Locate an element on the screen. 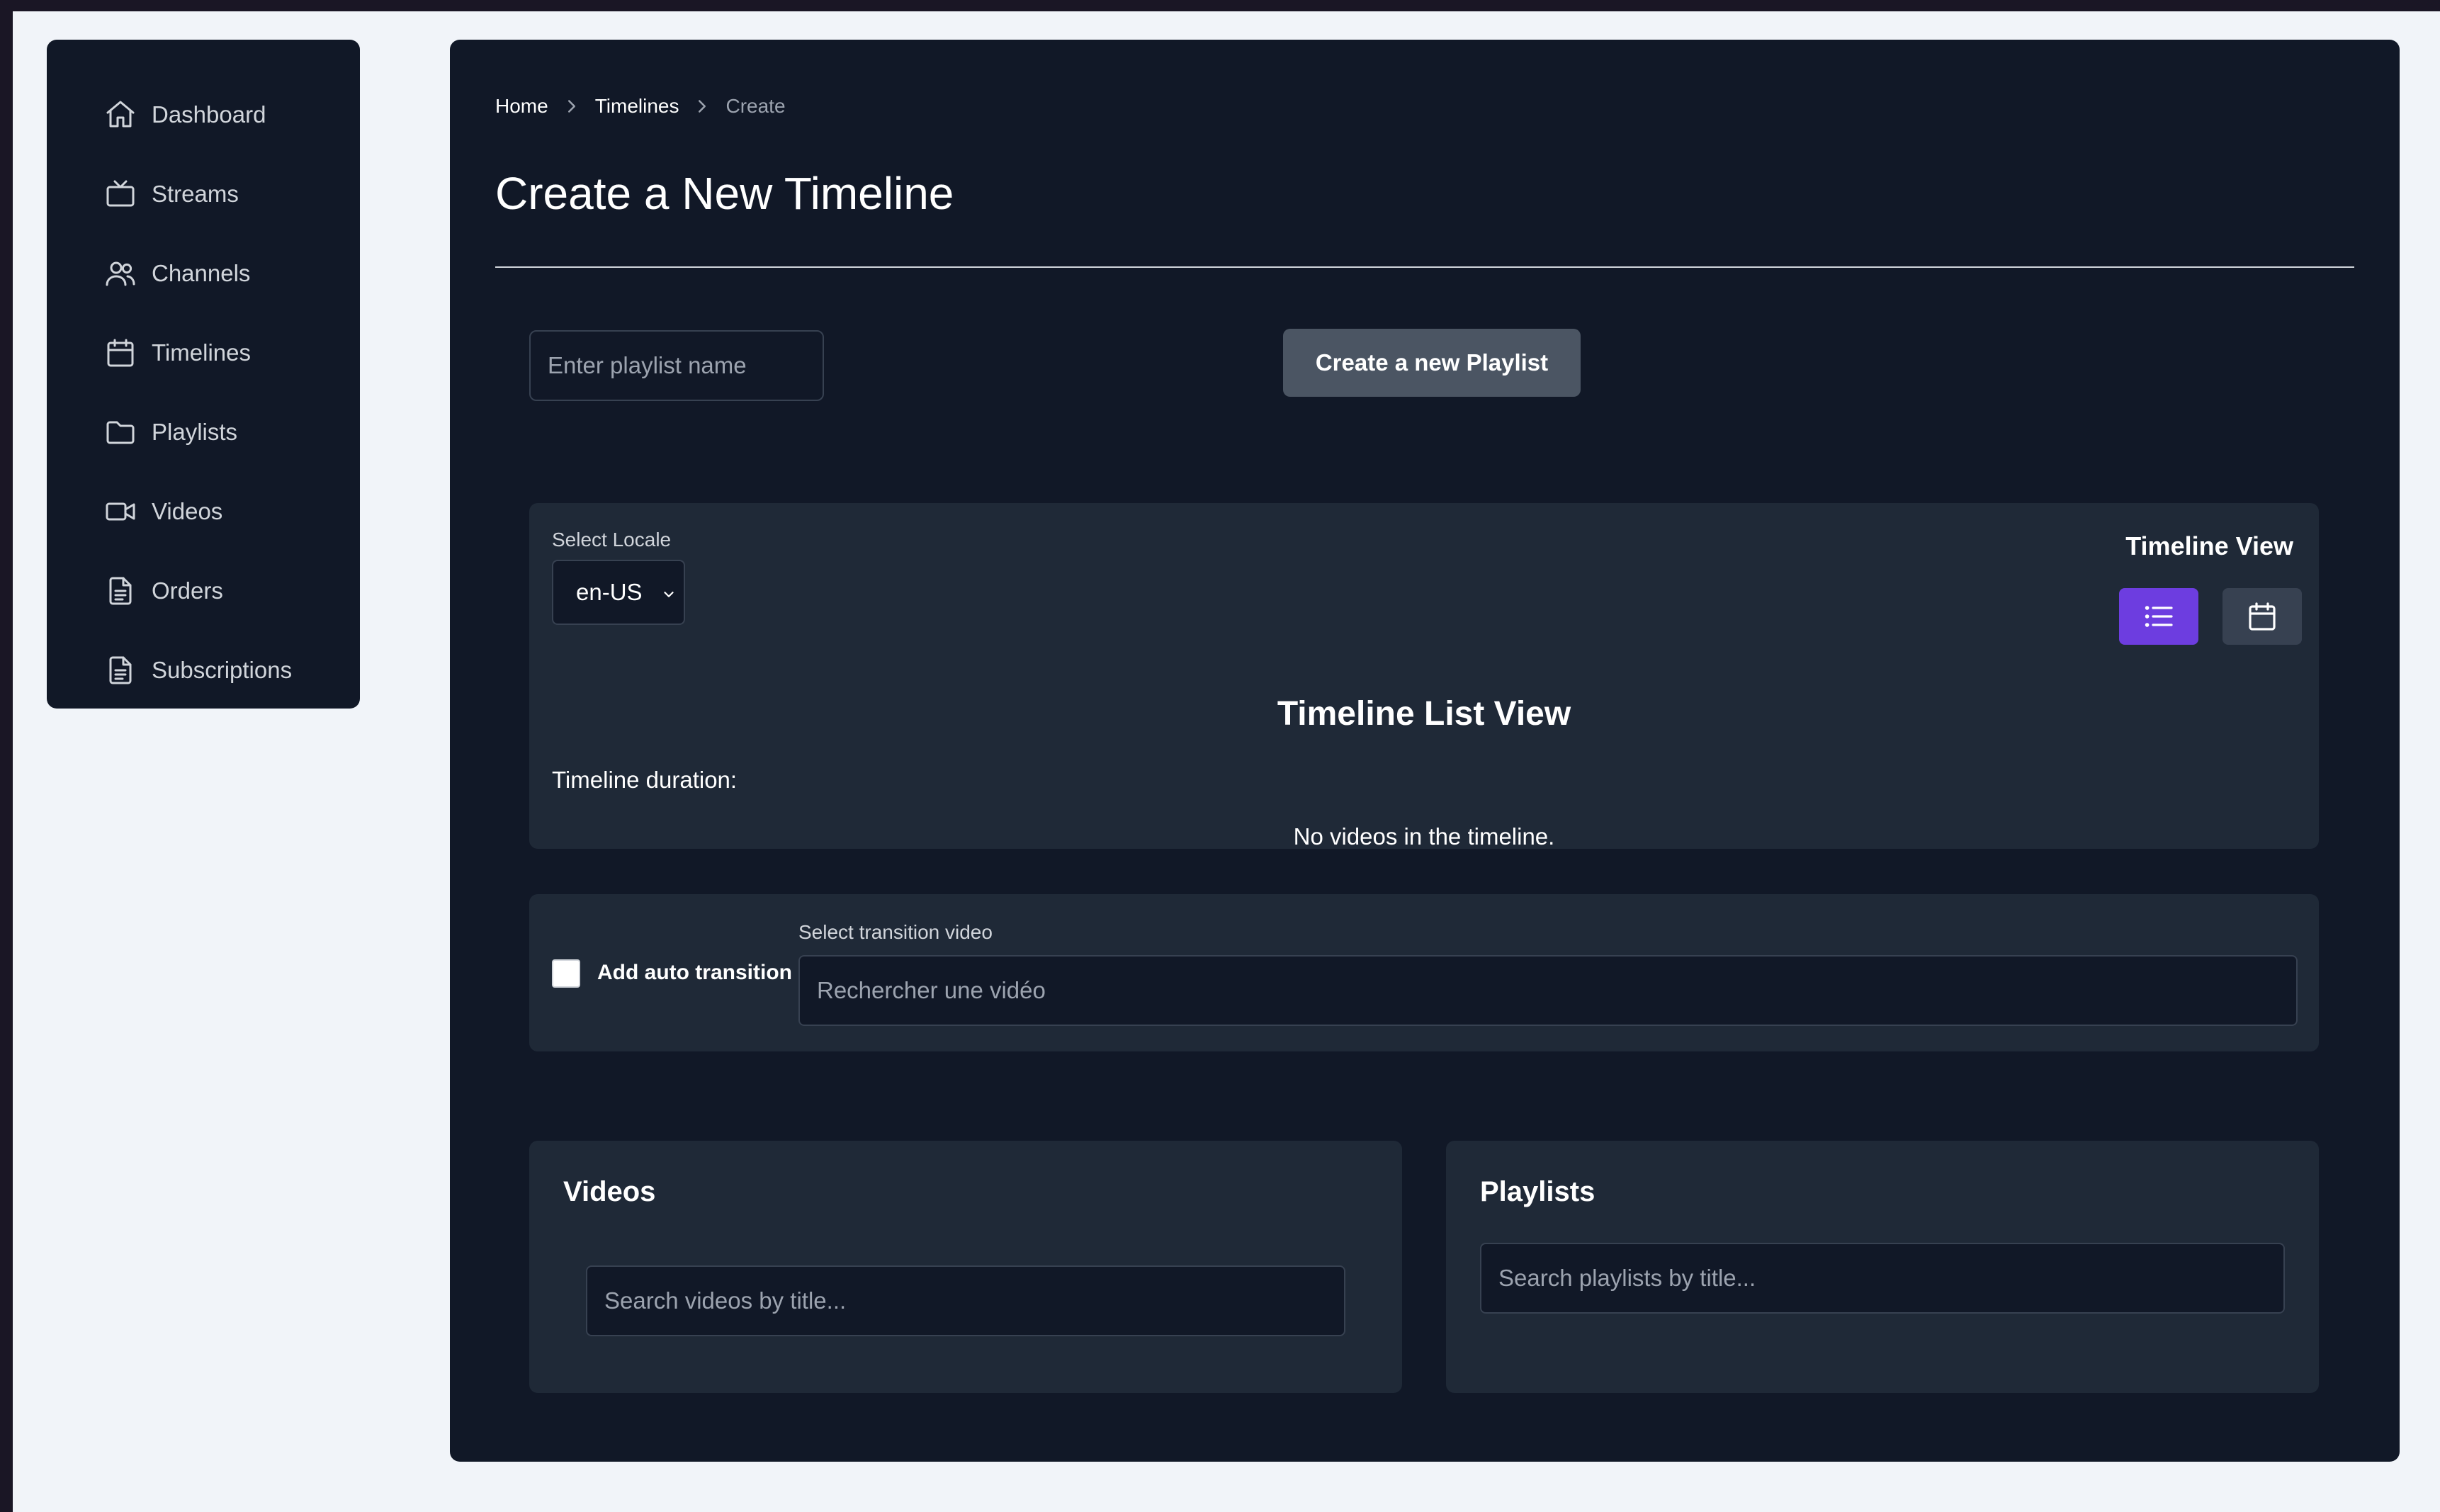 The height and width of the screenshot is (1512, 2440). videos-search-input is located at coordinates (965, 1300).